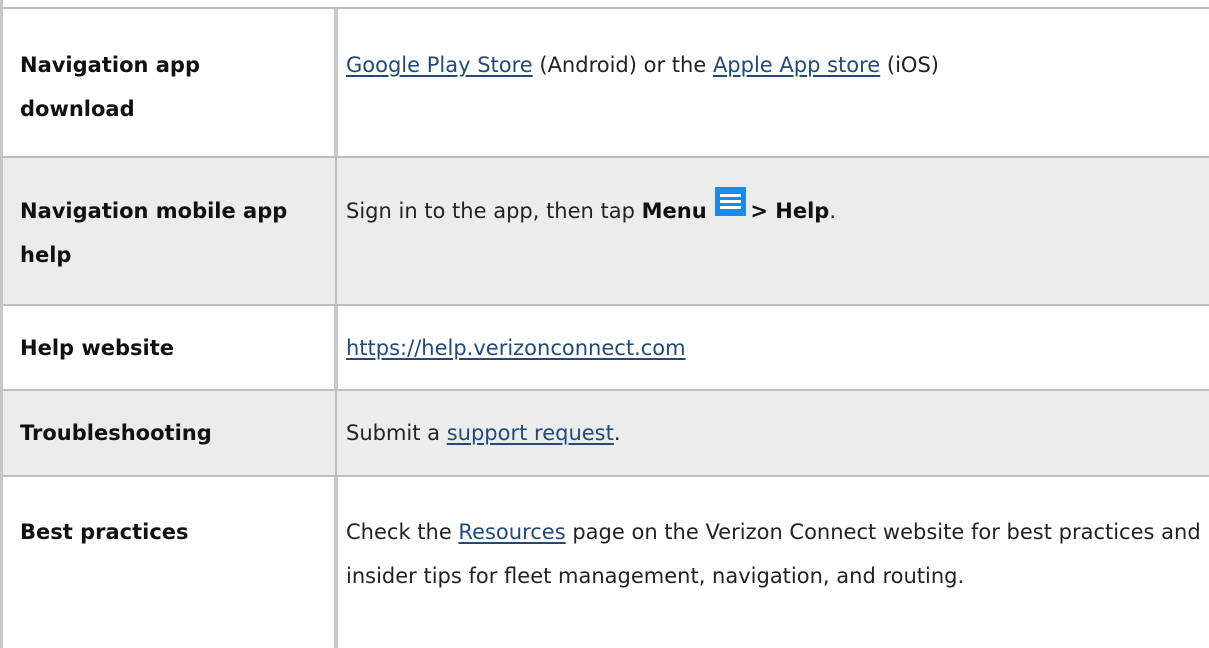 This screenshot has height=648, width=1209. I want to click on value-text: Sign in to the app, then tap, so click(494, 211).